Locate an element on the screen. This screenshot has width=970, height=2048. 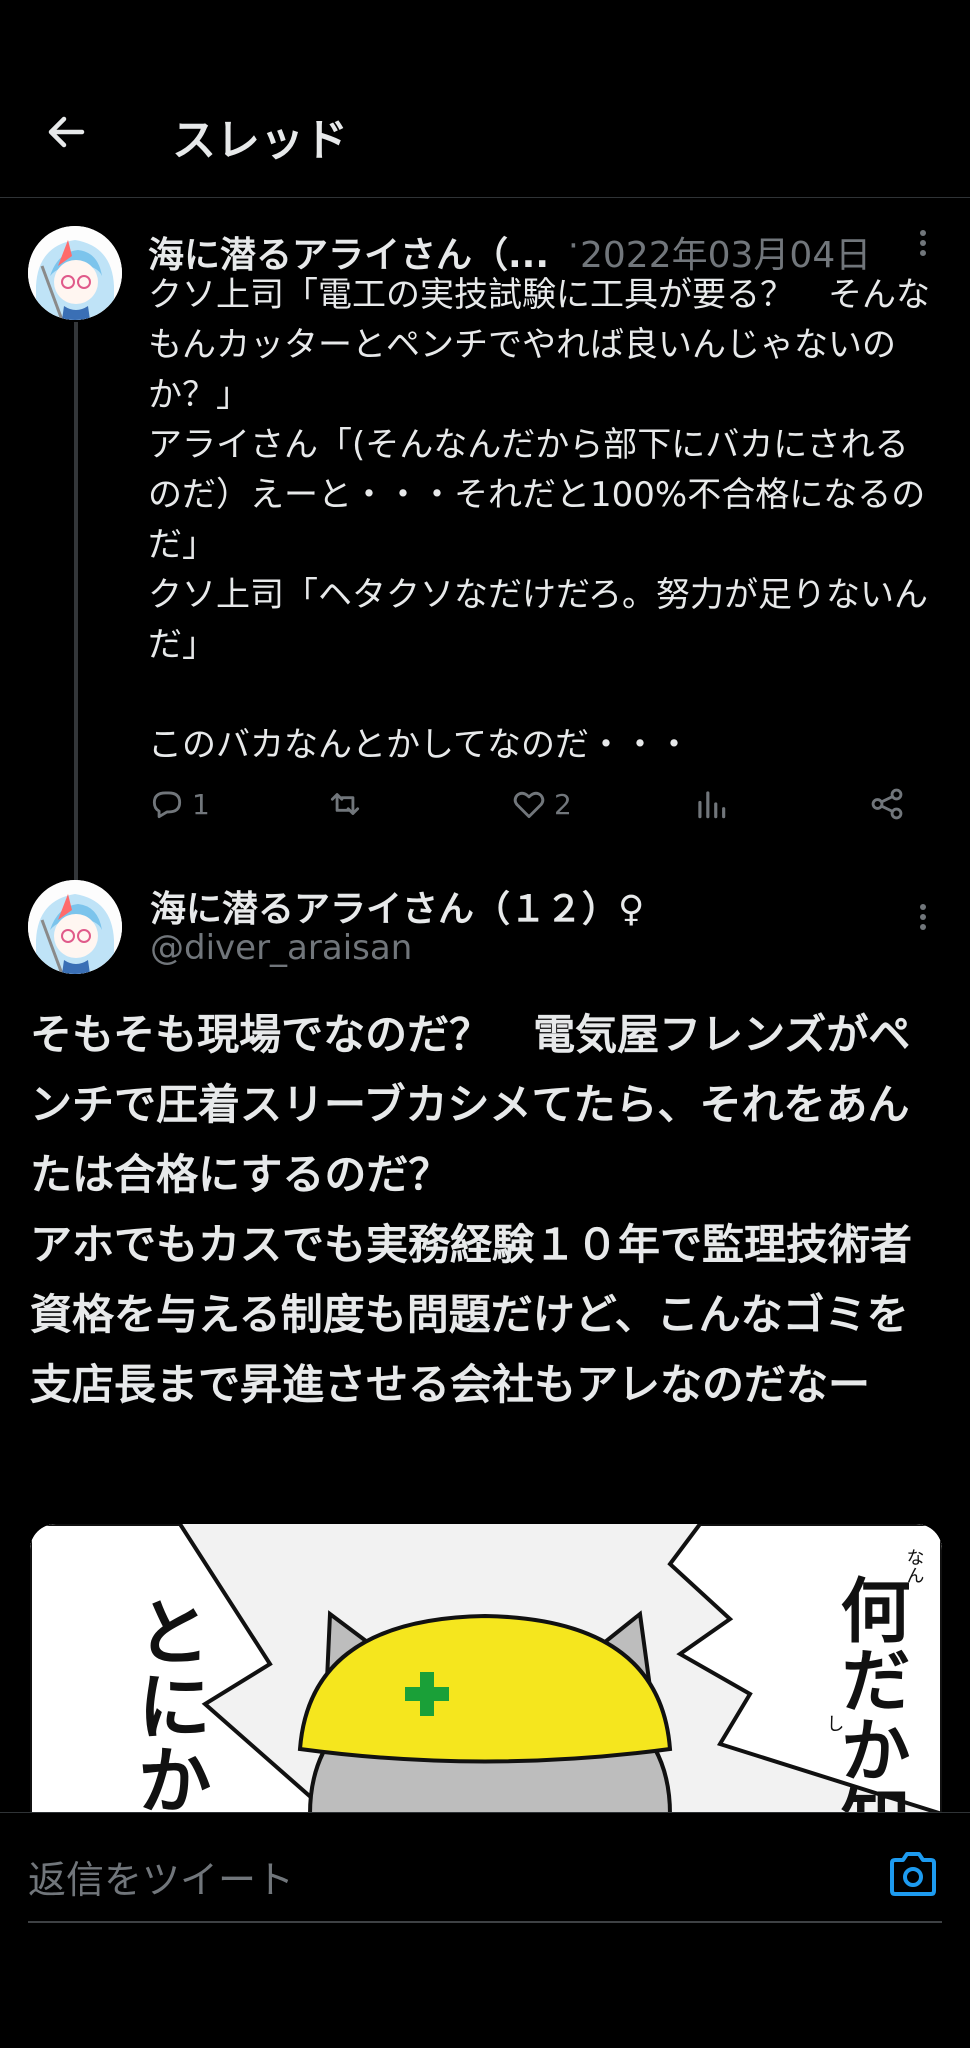
share-button is located at coordinates (887, 804).